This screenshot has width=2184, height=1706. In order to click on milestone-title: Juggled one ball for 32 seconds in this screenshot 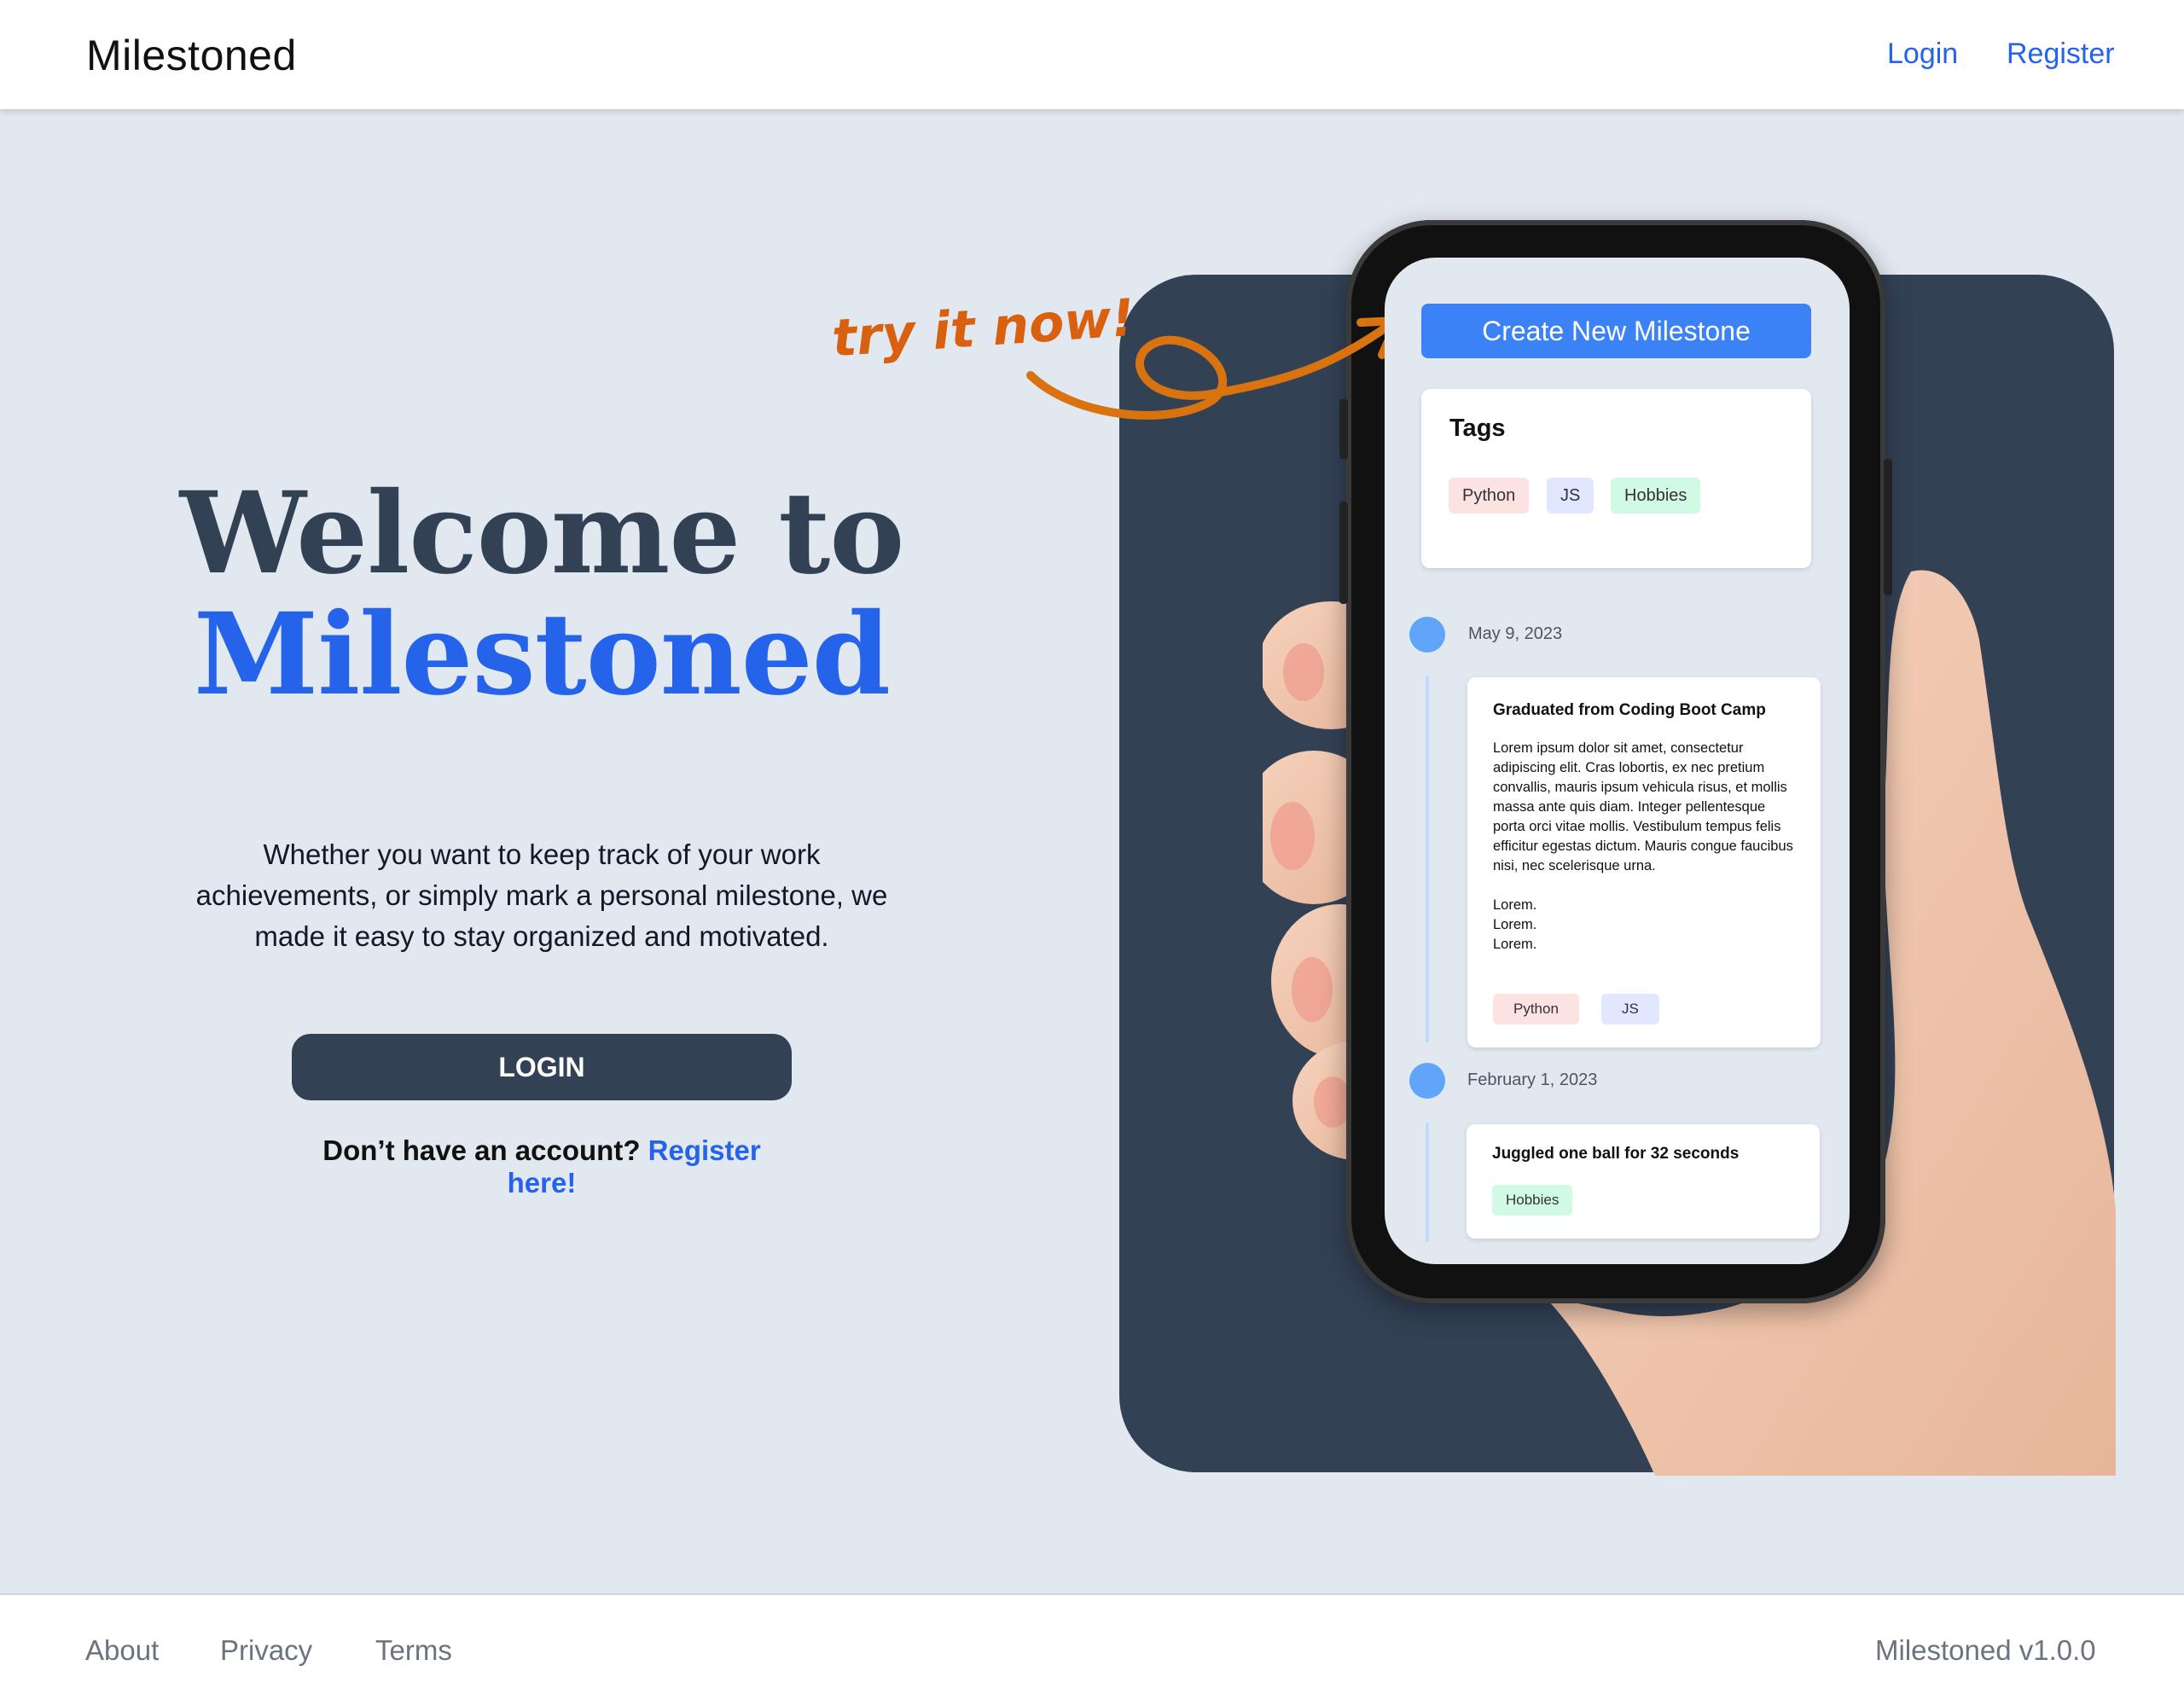, I will do `click(1616, 1154)`.